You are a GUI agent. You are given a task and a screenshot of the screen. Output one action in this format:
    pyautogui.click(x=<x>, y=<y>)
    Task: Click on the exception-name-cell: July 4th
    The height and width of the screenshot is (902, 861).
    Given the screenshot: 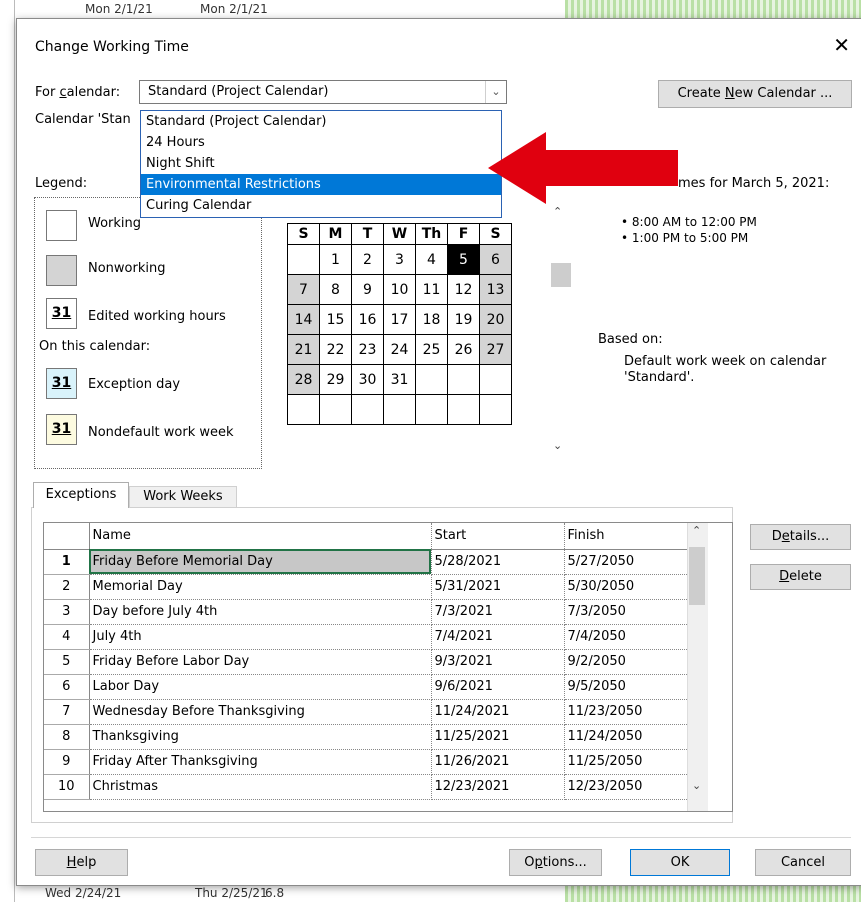 What is the action you would take?
    pyautogui.click(x=260, y=637)
    